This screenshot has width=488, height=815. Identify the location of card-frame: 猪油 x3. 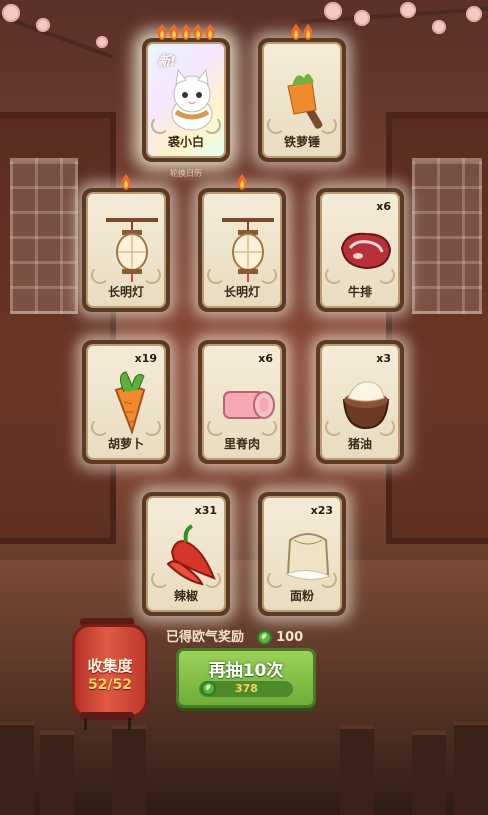
(360, 402).